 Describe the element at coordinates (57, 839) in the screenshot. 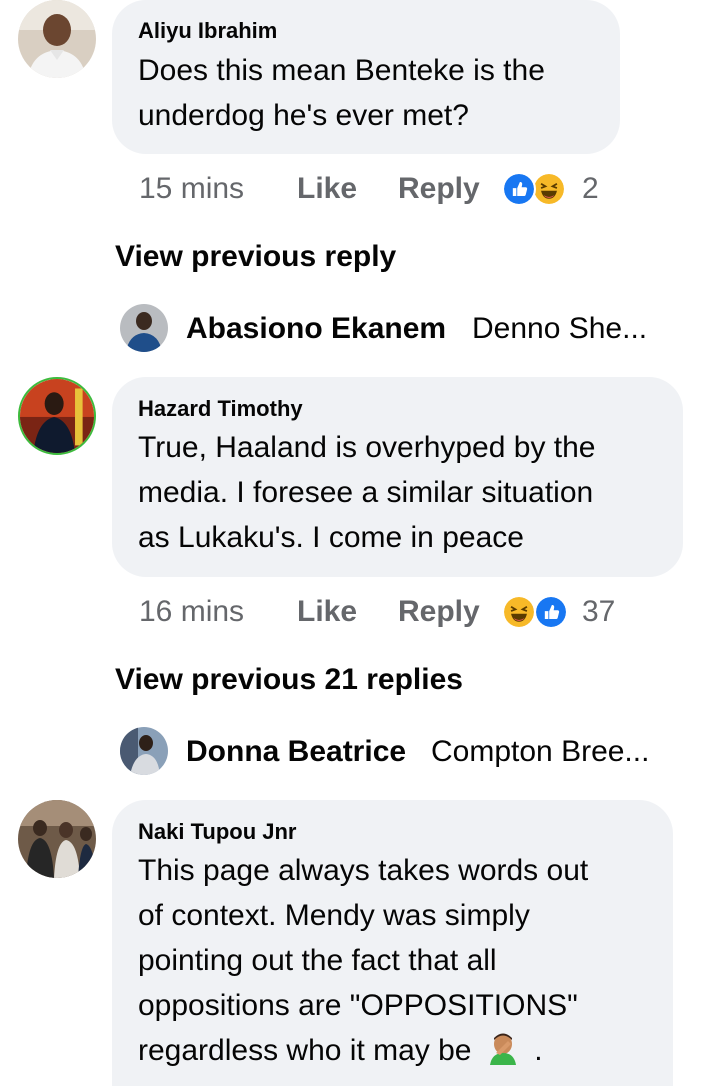

I see `avatar-naki-tupou-jnr` at that location.